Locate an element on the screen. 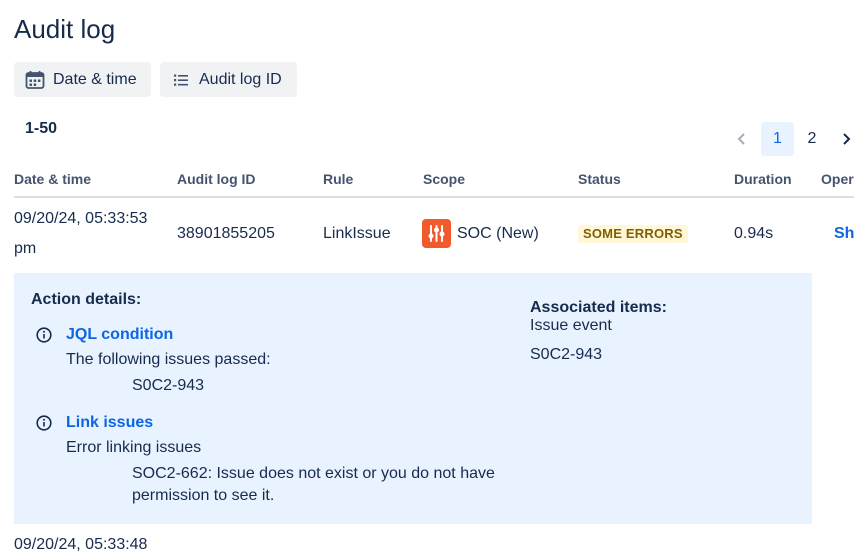  next-page-button is located at coordinates (846, 139).